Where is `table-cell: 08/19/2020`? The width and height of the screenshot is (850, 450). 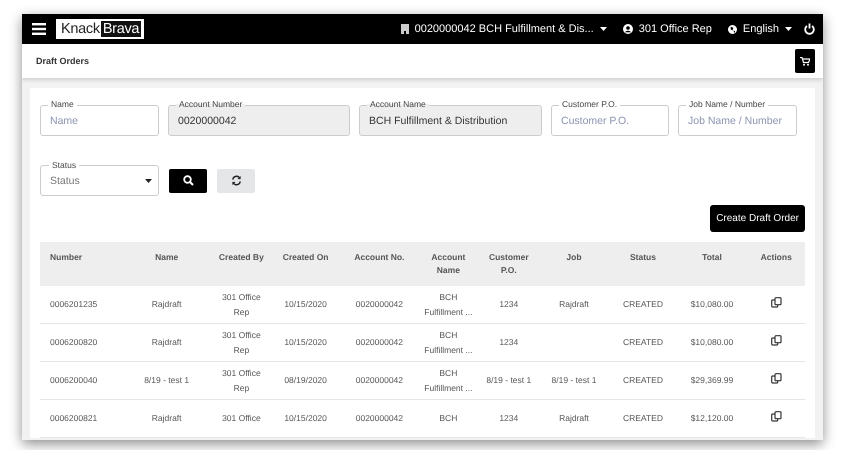 table-cell: 08/19/2020 is located at coordinates (305, 380).